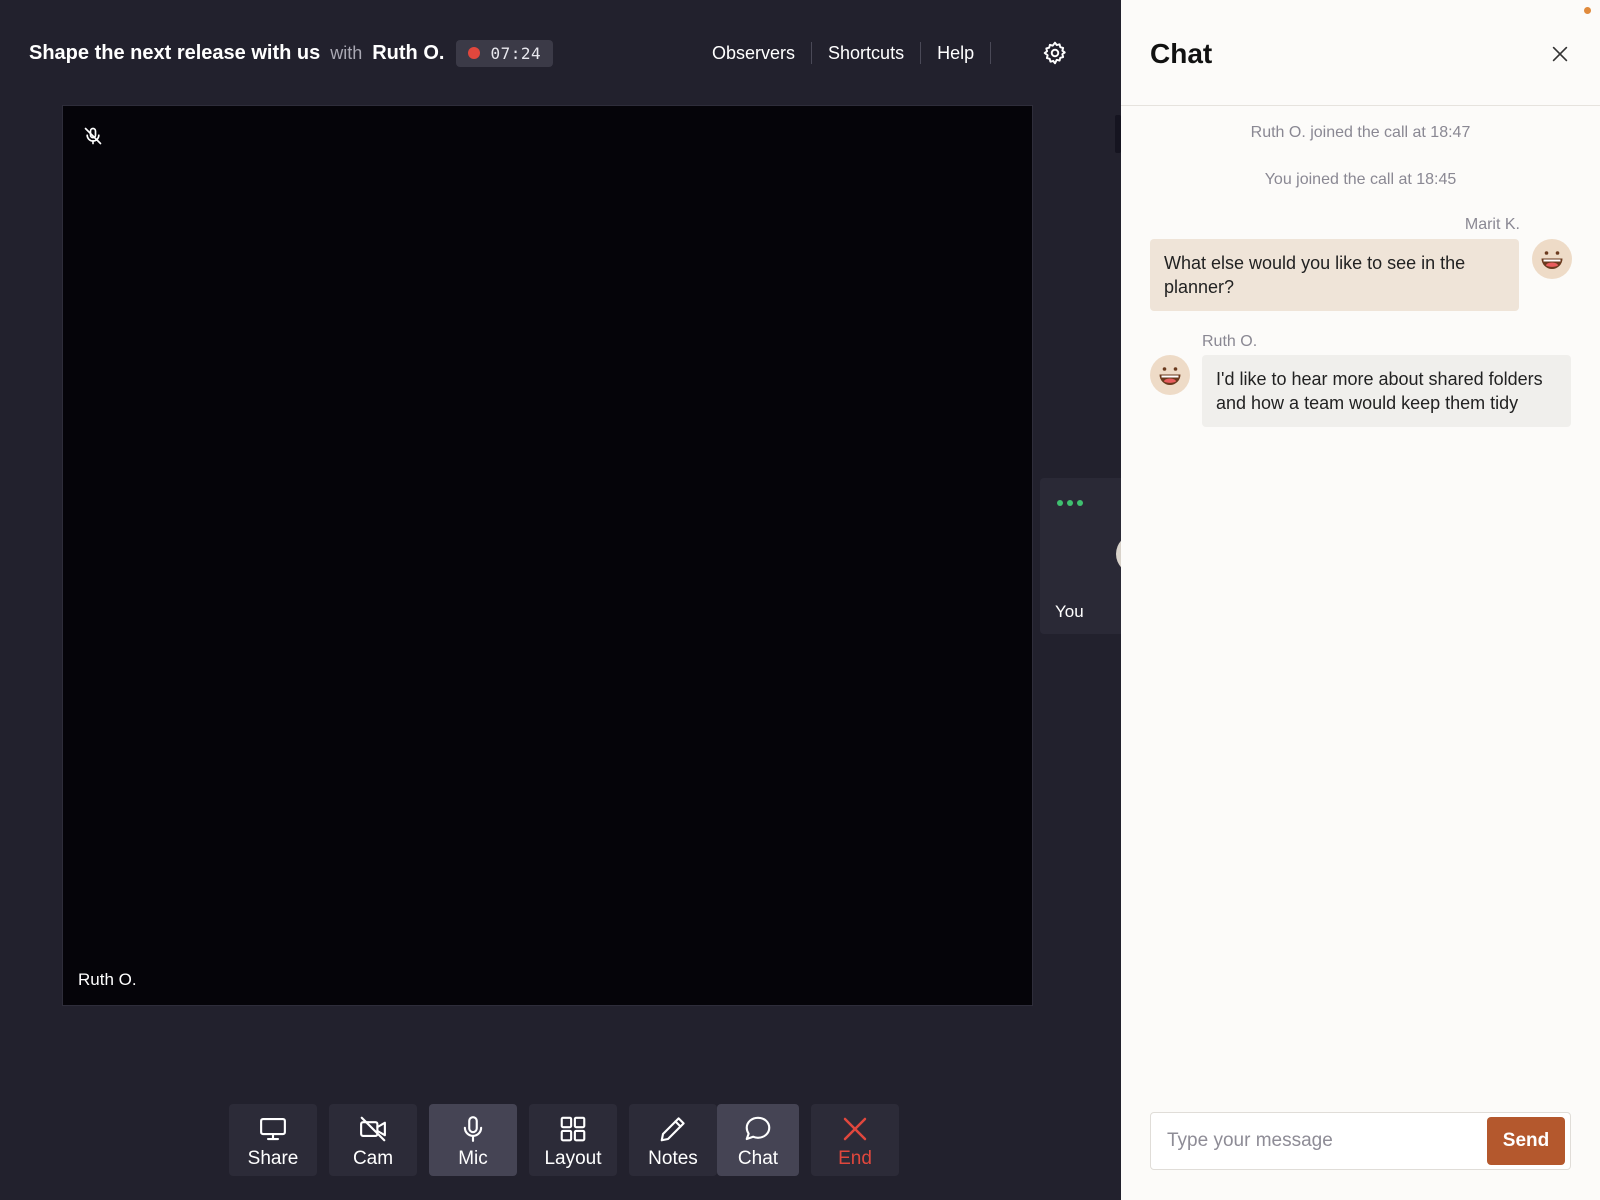 This screenshot has width=1600, height=1200. What do you see at coordinates (473, 1158) in the screenshot?
I see `mic-label: Mic` at bounding box center [473, 1158].